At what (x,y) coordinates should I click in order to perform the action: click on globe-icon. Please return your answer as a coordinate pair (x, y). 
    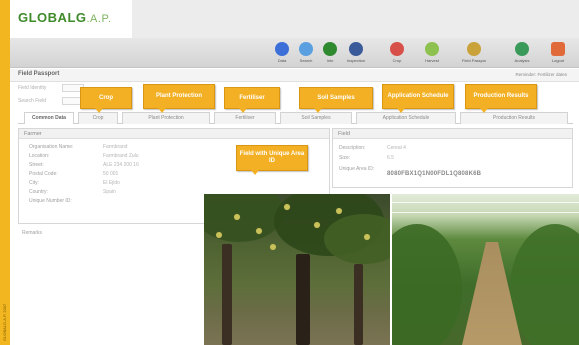
    Looking at the image, I should click on (282, 49).